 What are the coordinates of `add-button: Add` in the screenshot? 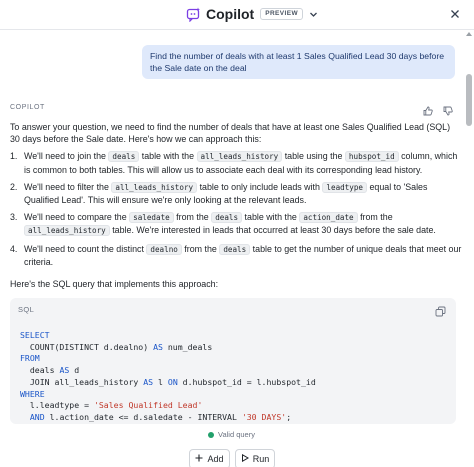 It's located at (209, 458).